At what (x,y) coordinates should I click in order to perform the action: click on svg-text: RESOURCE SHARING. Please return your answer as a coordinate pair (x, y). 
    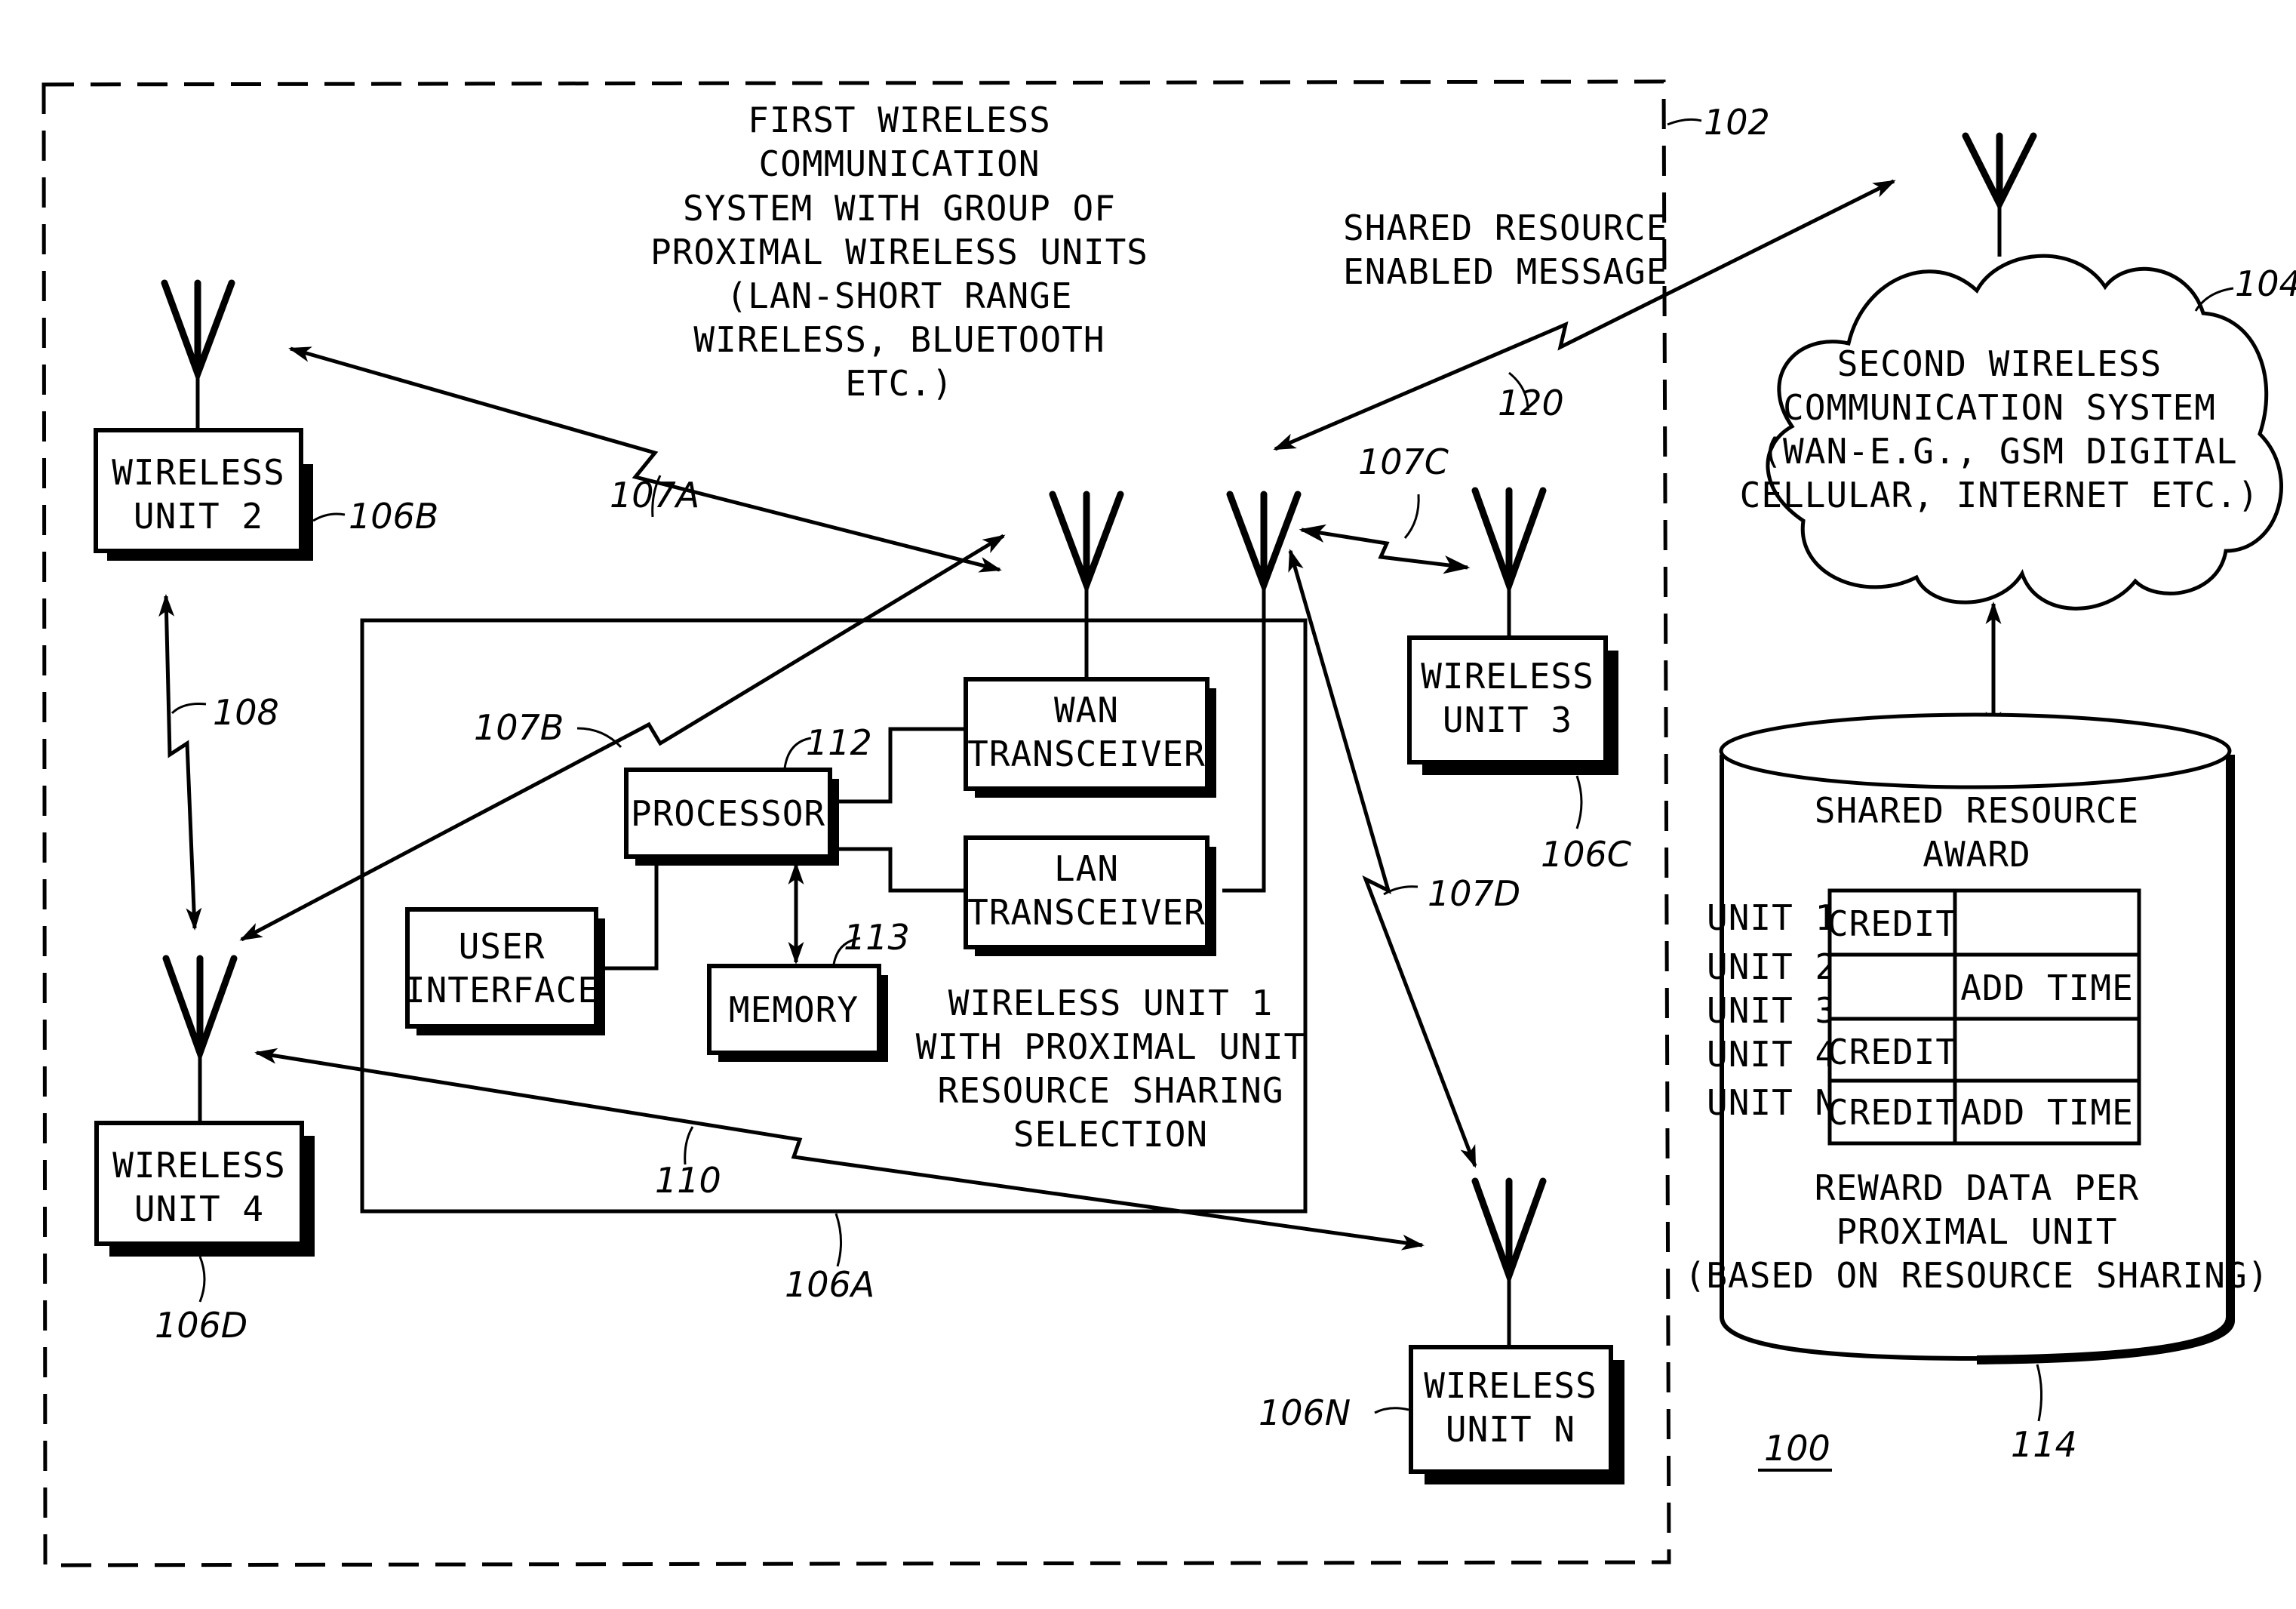
    Looking at the image, I should click on (1110, 1090).